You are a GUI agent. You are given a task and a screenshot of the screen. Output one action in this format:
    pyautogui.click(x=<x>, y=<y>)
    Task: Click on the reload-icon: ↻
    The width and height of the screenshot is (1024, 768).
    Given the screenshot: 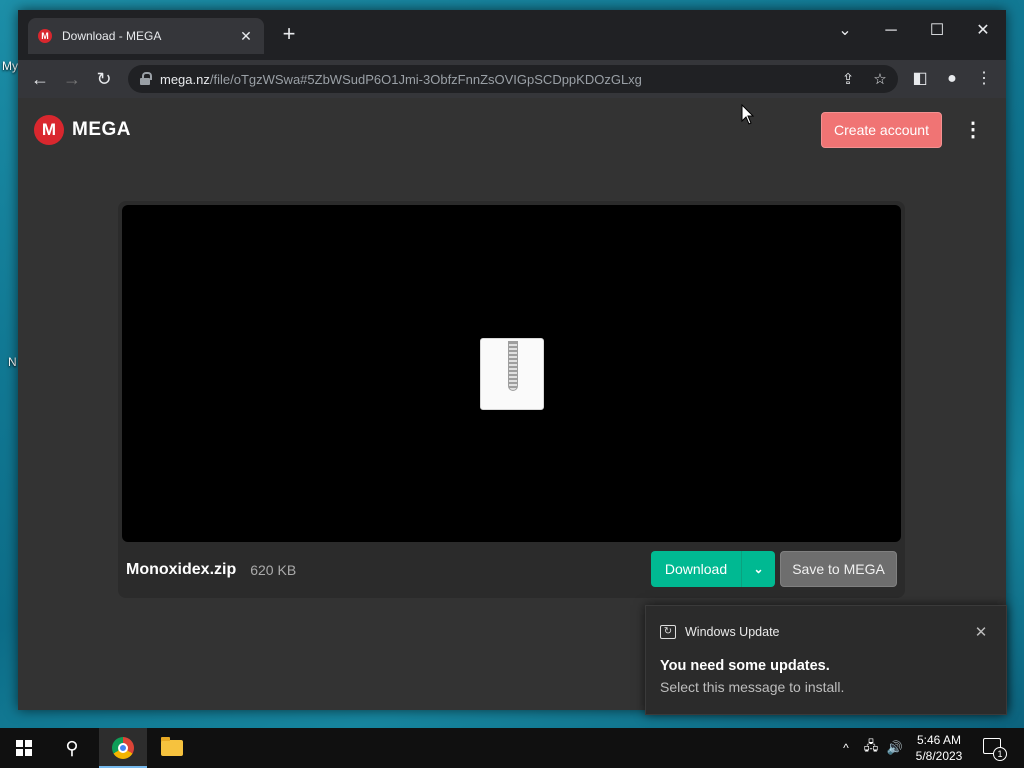 What is the action you would take?
    pyautogui.click(x=104, y=79)
    